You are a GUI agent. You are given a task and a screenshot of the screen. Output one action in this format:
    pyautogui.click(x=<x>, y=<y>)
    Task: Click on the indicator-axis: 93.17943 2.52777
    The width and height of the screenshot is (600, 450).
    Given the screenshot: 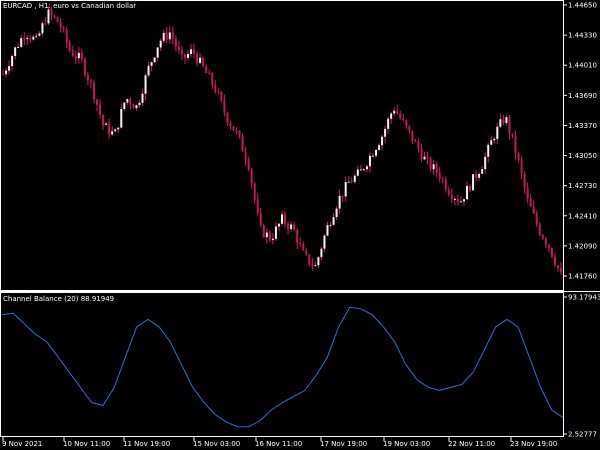 What is the action you would take?
    pyautogui.click(x=581, y=366)
    